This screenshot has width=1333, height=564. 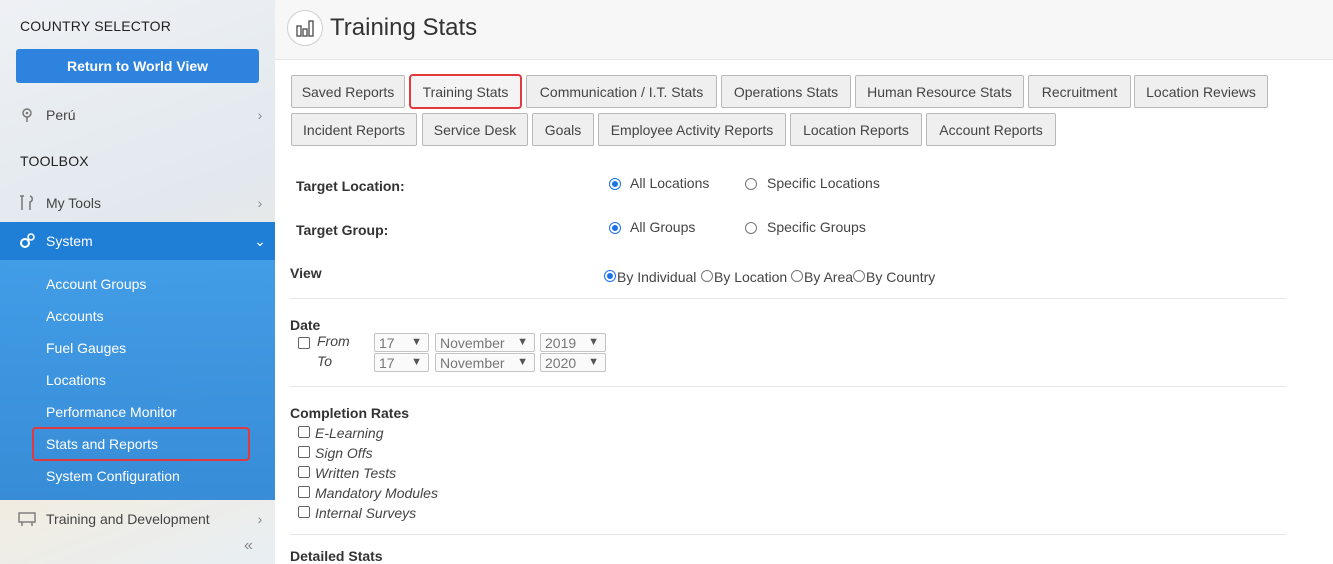 What do you see at coordinates (751, 277) in the screenshot?
I see `by-location-label: By Location` at bounding box center [751, 277].